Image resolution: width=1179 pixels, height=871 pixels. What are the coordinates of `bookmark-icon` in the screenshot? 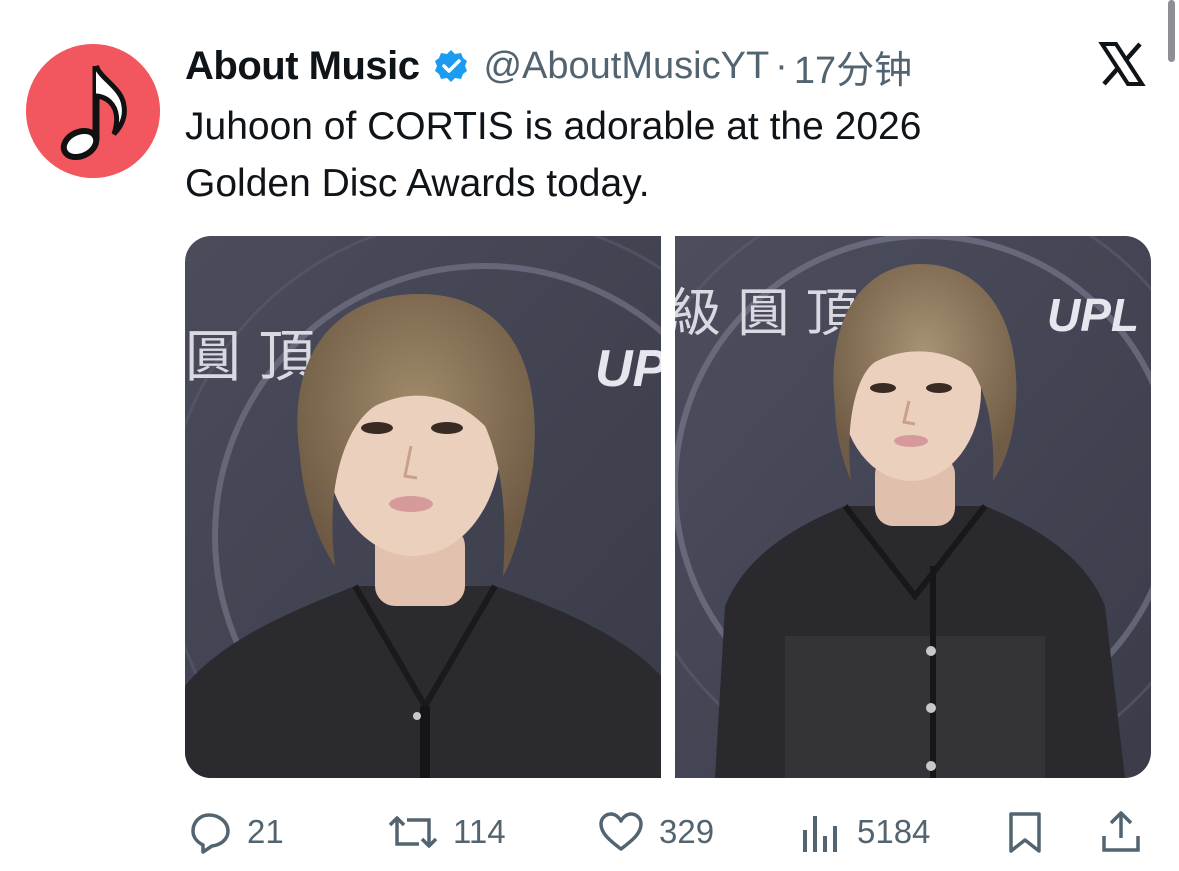 It's located at (1025, 832).